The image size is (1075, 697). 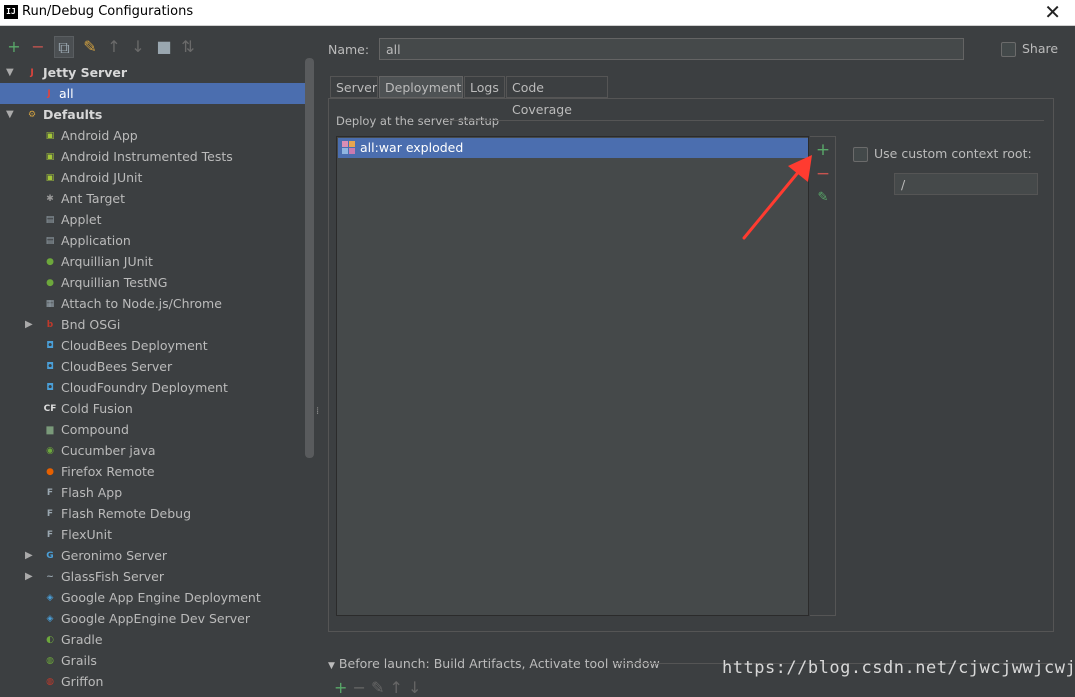 What do you see at coordinates (898, 668) in the screenshot?
I see `watermark: https://blog.csdn.net/cjwcjwwjcwjc` at bounding box center [898, 668].